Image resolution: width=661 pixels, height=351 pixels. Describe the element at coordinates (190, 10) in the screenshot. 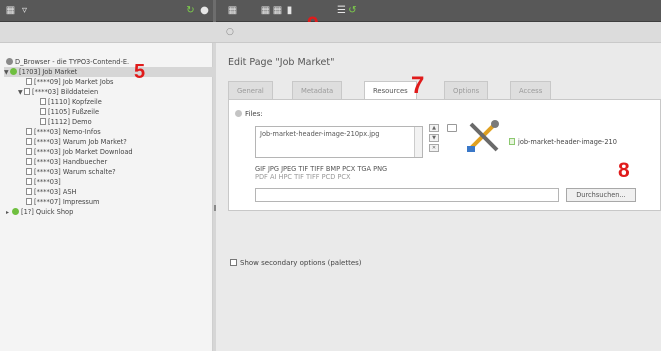

I see `refresh-icon: ↻` at that location.